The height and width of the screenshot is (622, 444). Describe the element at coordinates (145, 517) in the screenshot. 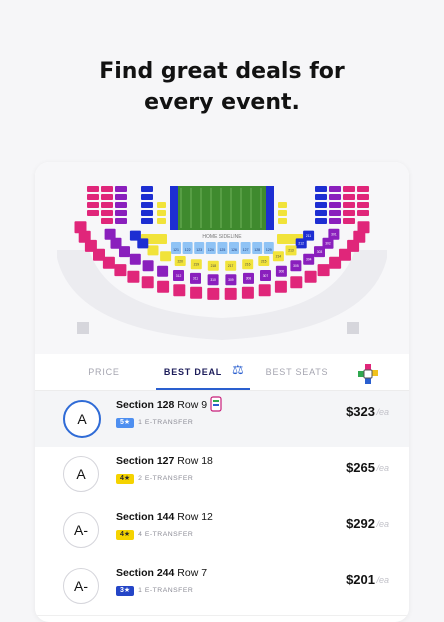

I see `section-label: Section 144` at that location.